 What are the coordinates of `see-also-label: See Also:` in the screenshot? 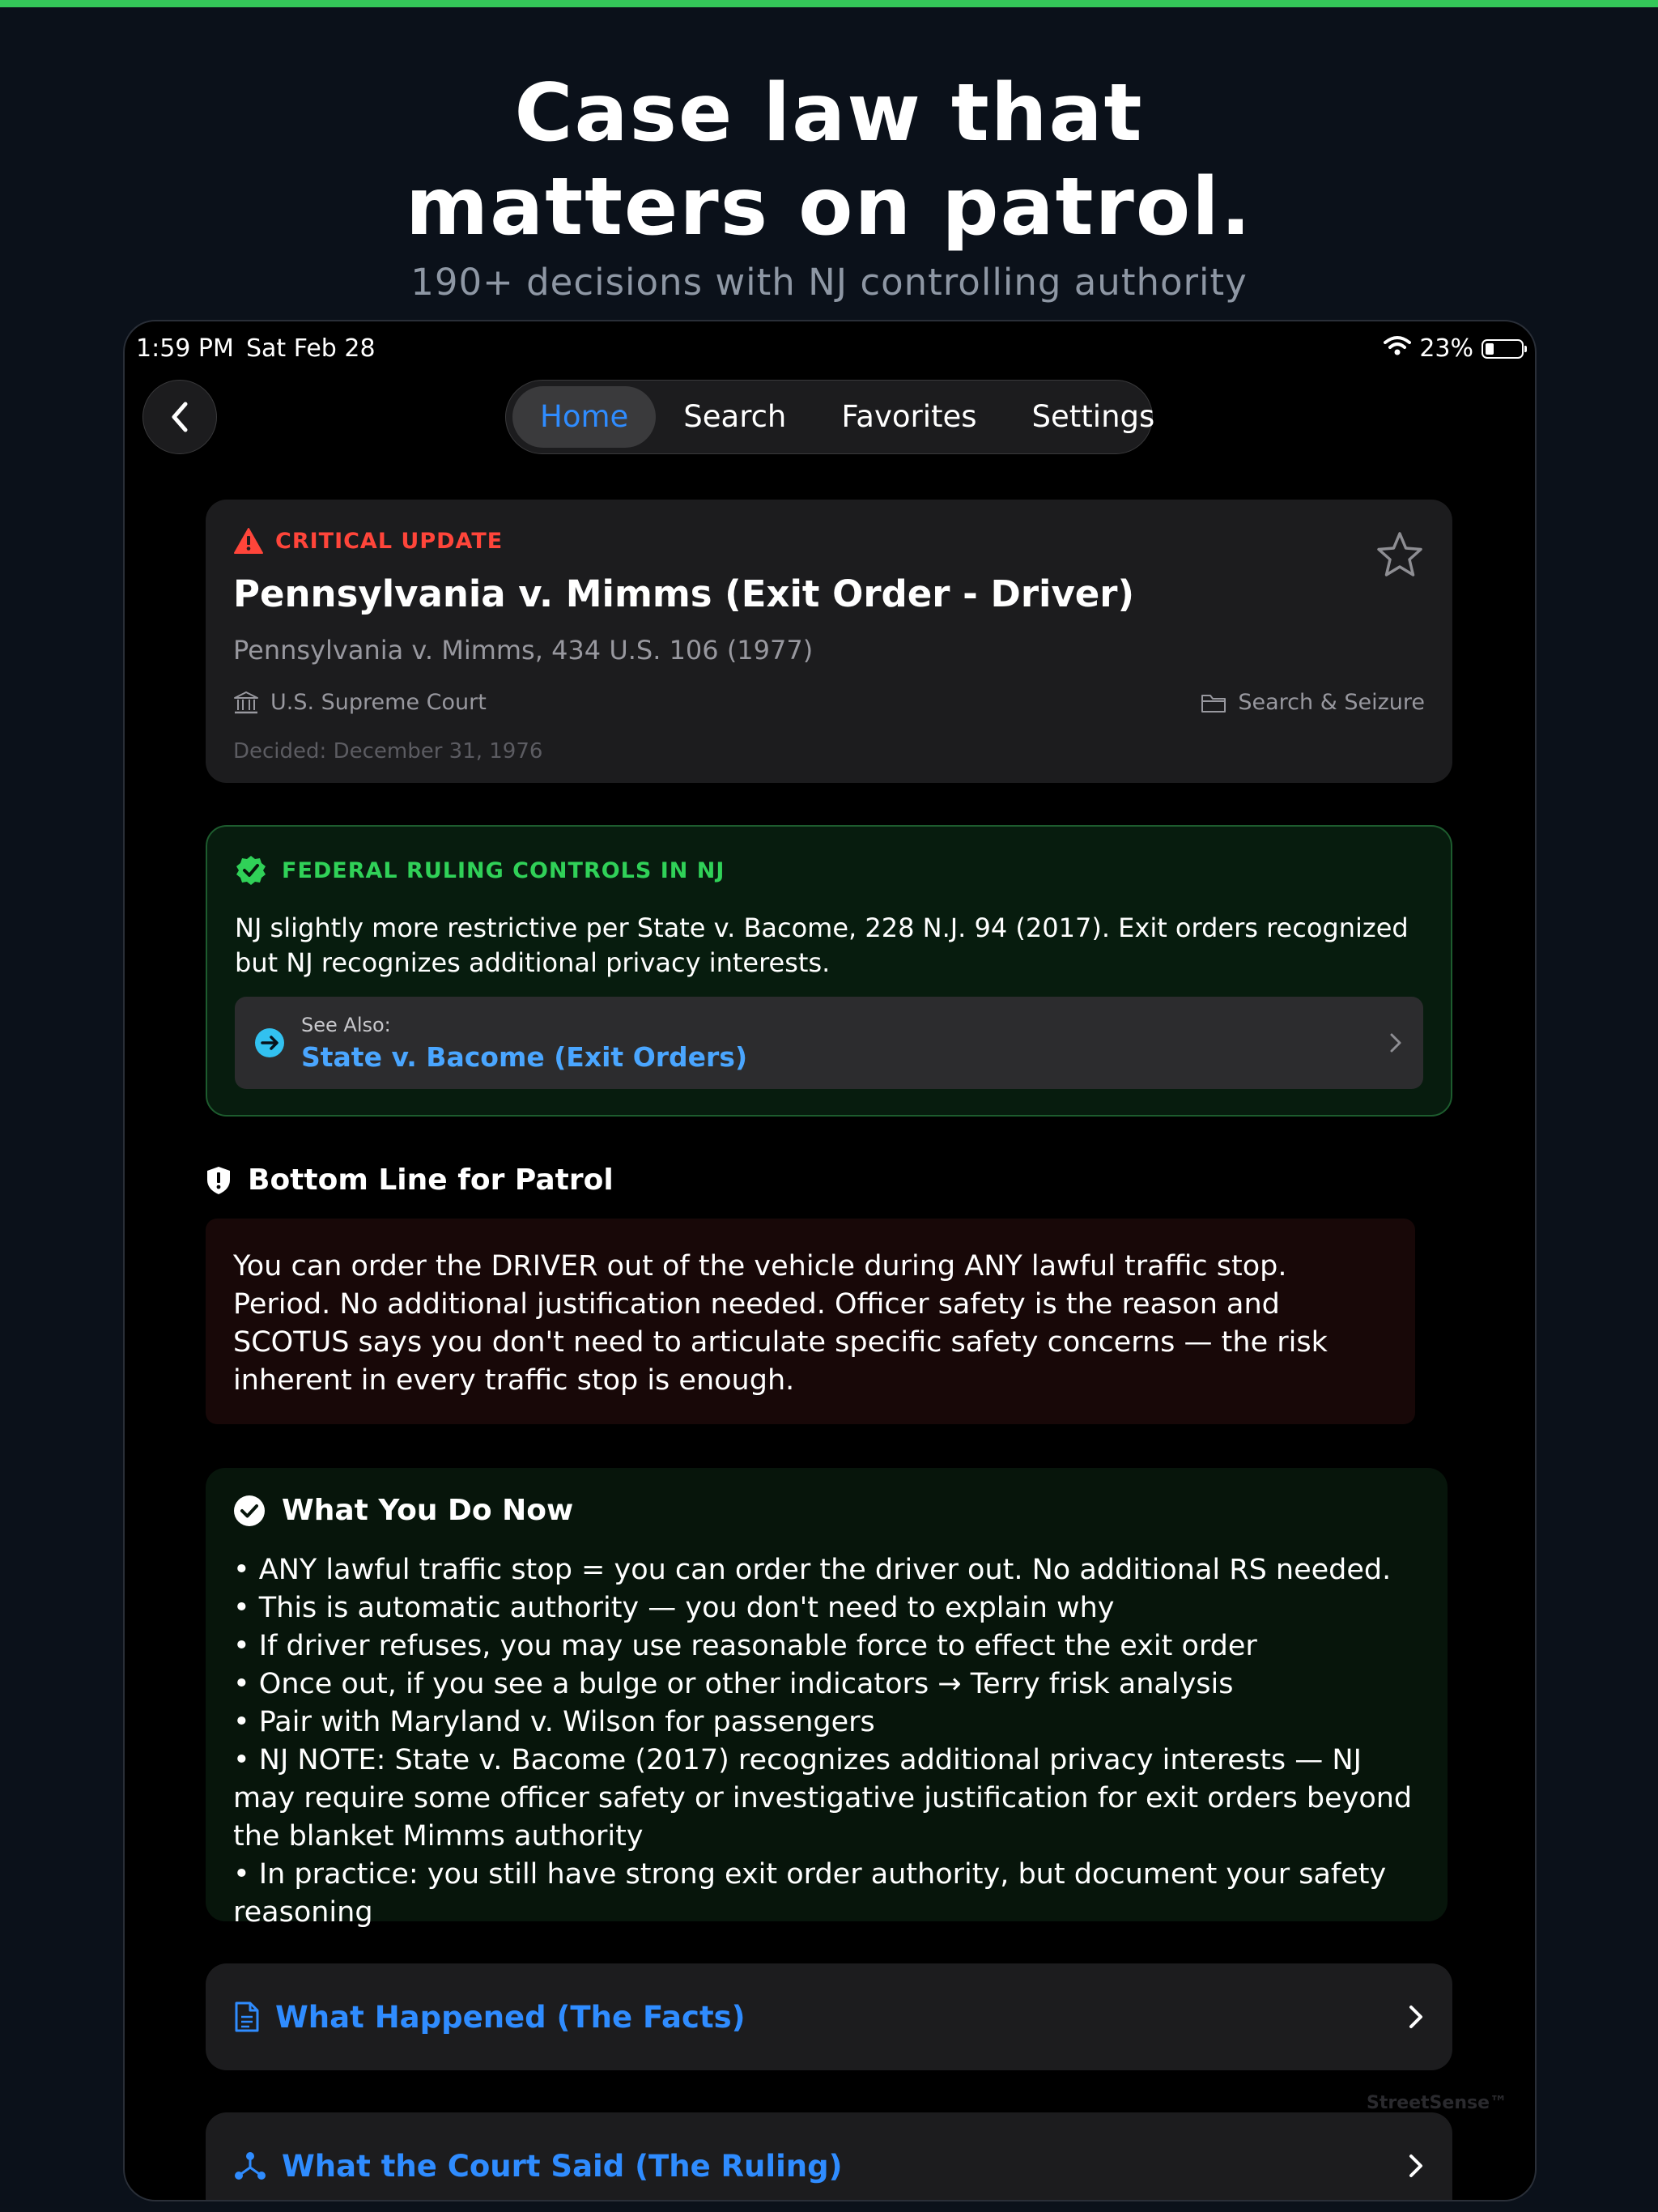 It's located at (346, 1025).